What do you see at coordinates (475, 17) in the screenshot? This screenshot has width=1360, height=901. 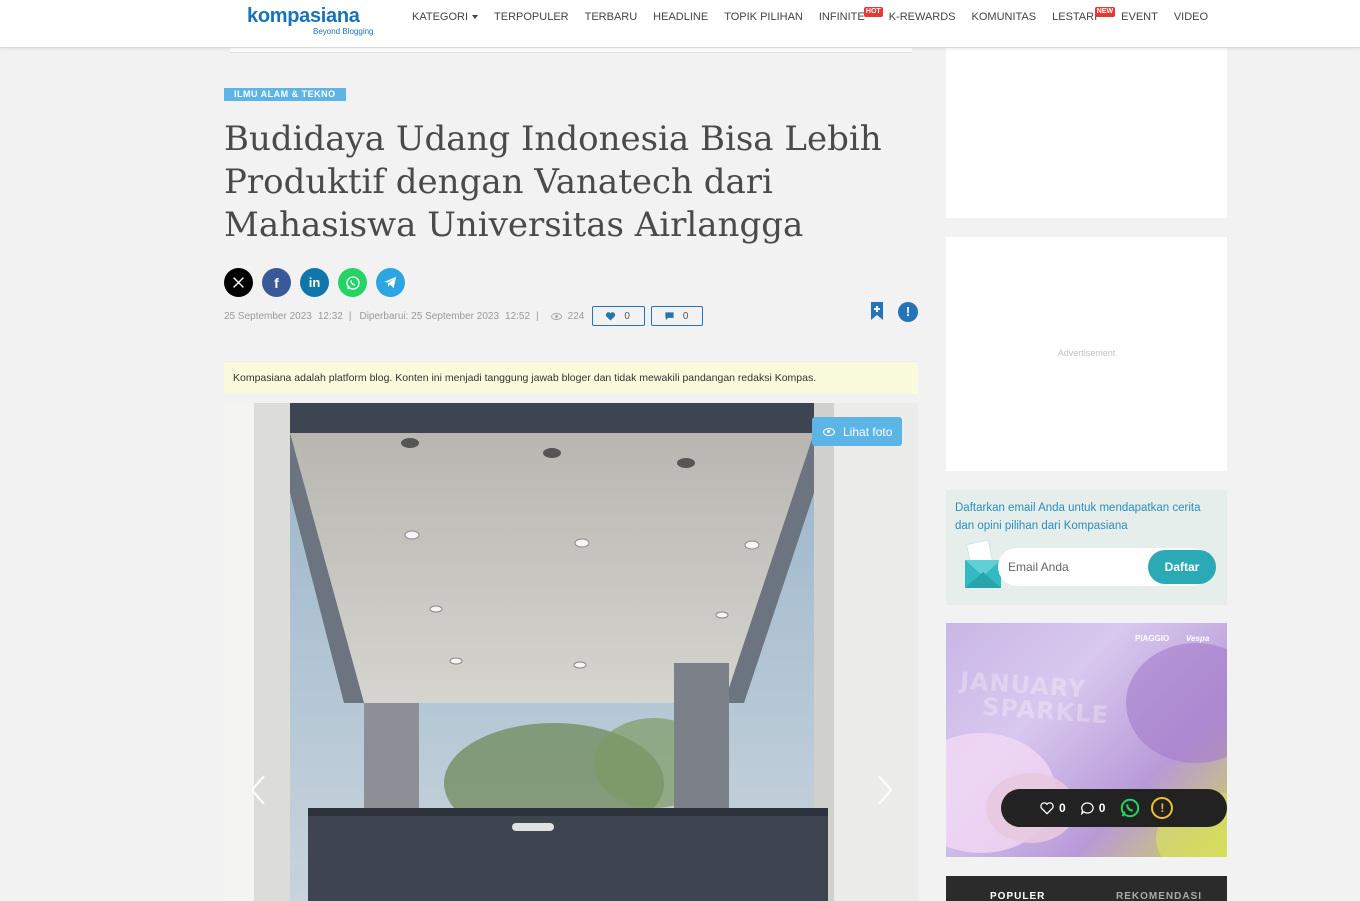 I see `caret-down-icon` at bounding box center [475, 17].